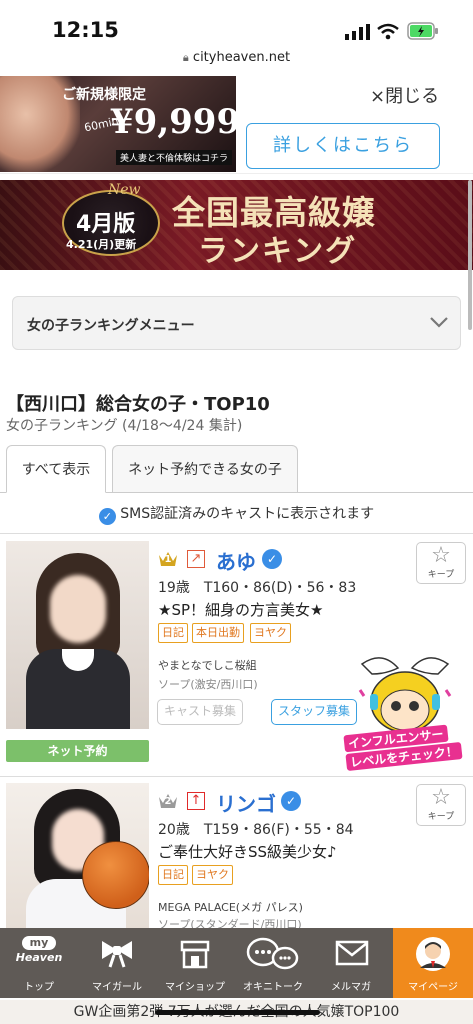  Describe the element at coordinates (173, 122) in the screenshot. I see `ad-promo-price: ¥9,999` at that location.